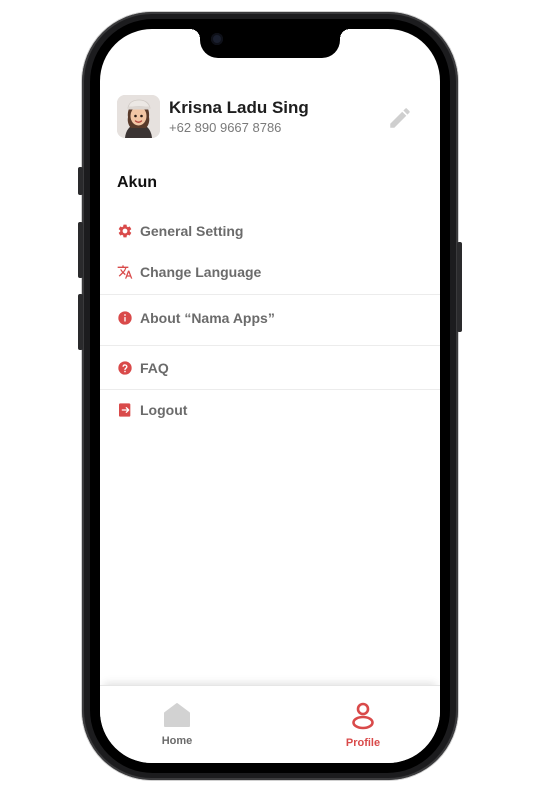 The width and height of the screenshot is (540, 810). I want to click on translate-icon, so click(125, 272).